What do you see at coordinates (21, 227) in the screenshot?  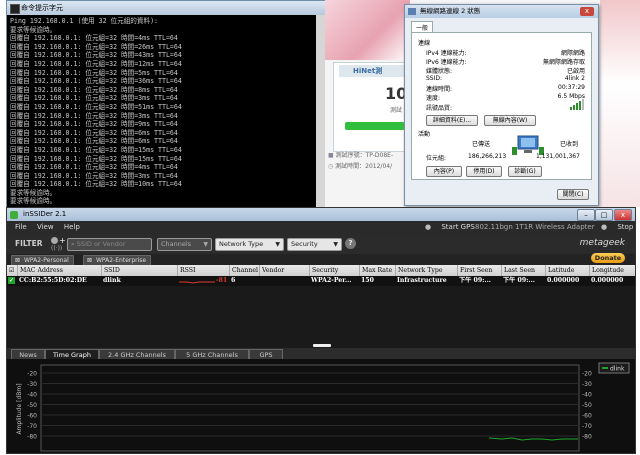 I see `menu-file: File` at bounding box center [21, 227].